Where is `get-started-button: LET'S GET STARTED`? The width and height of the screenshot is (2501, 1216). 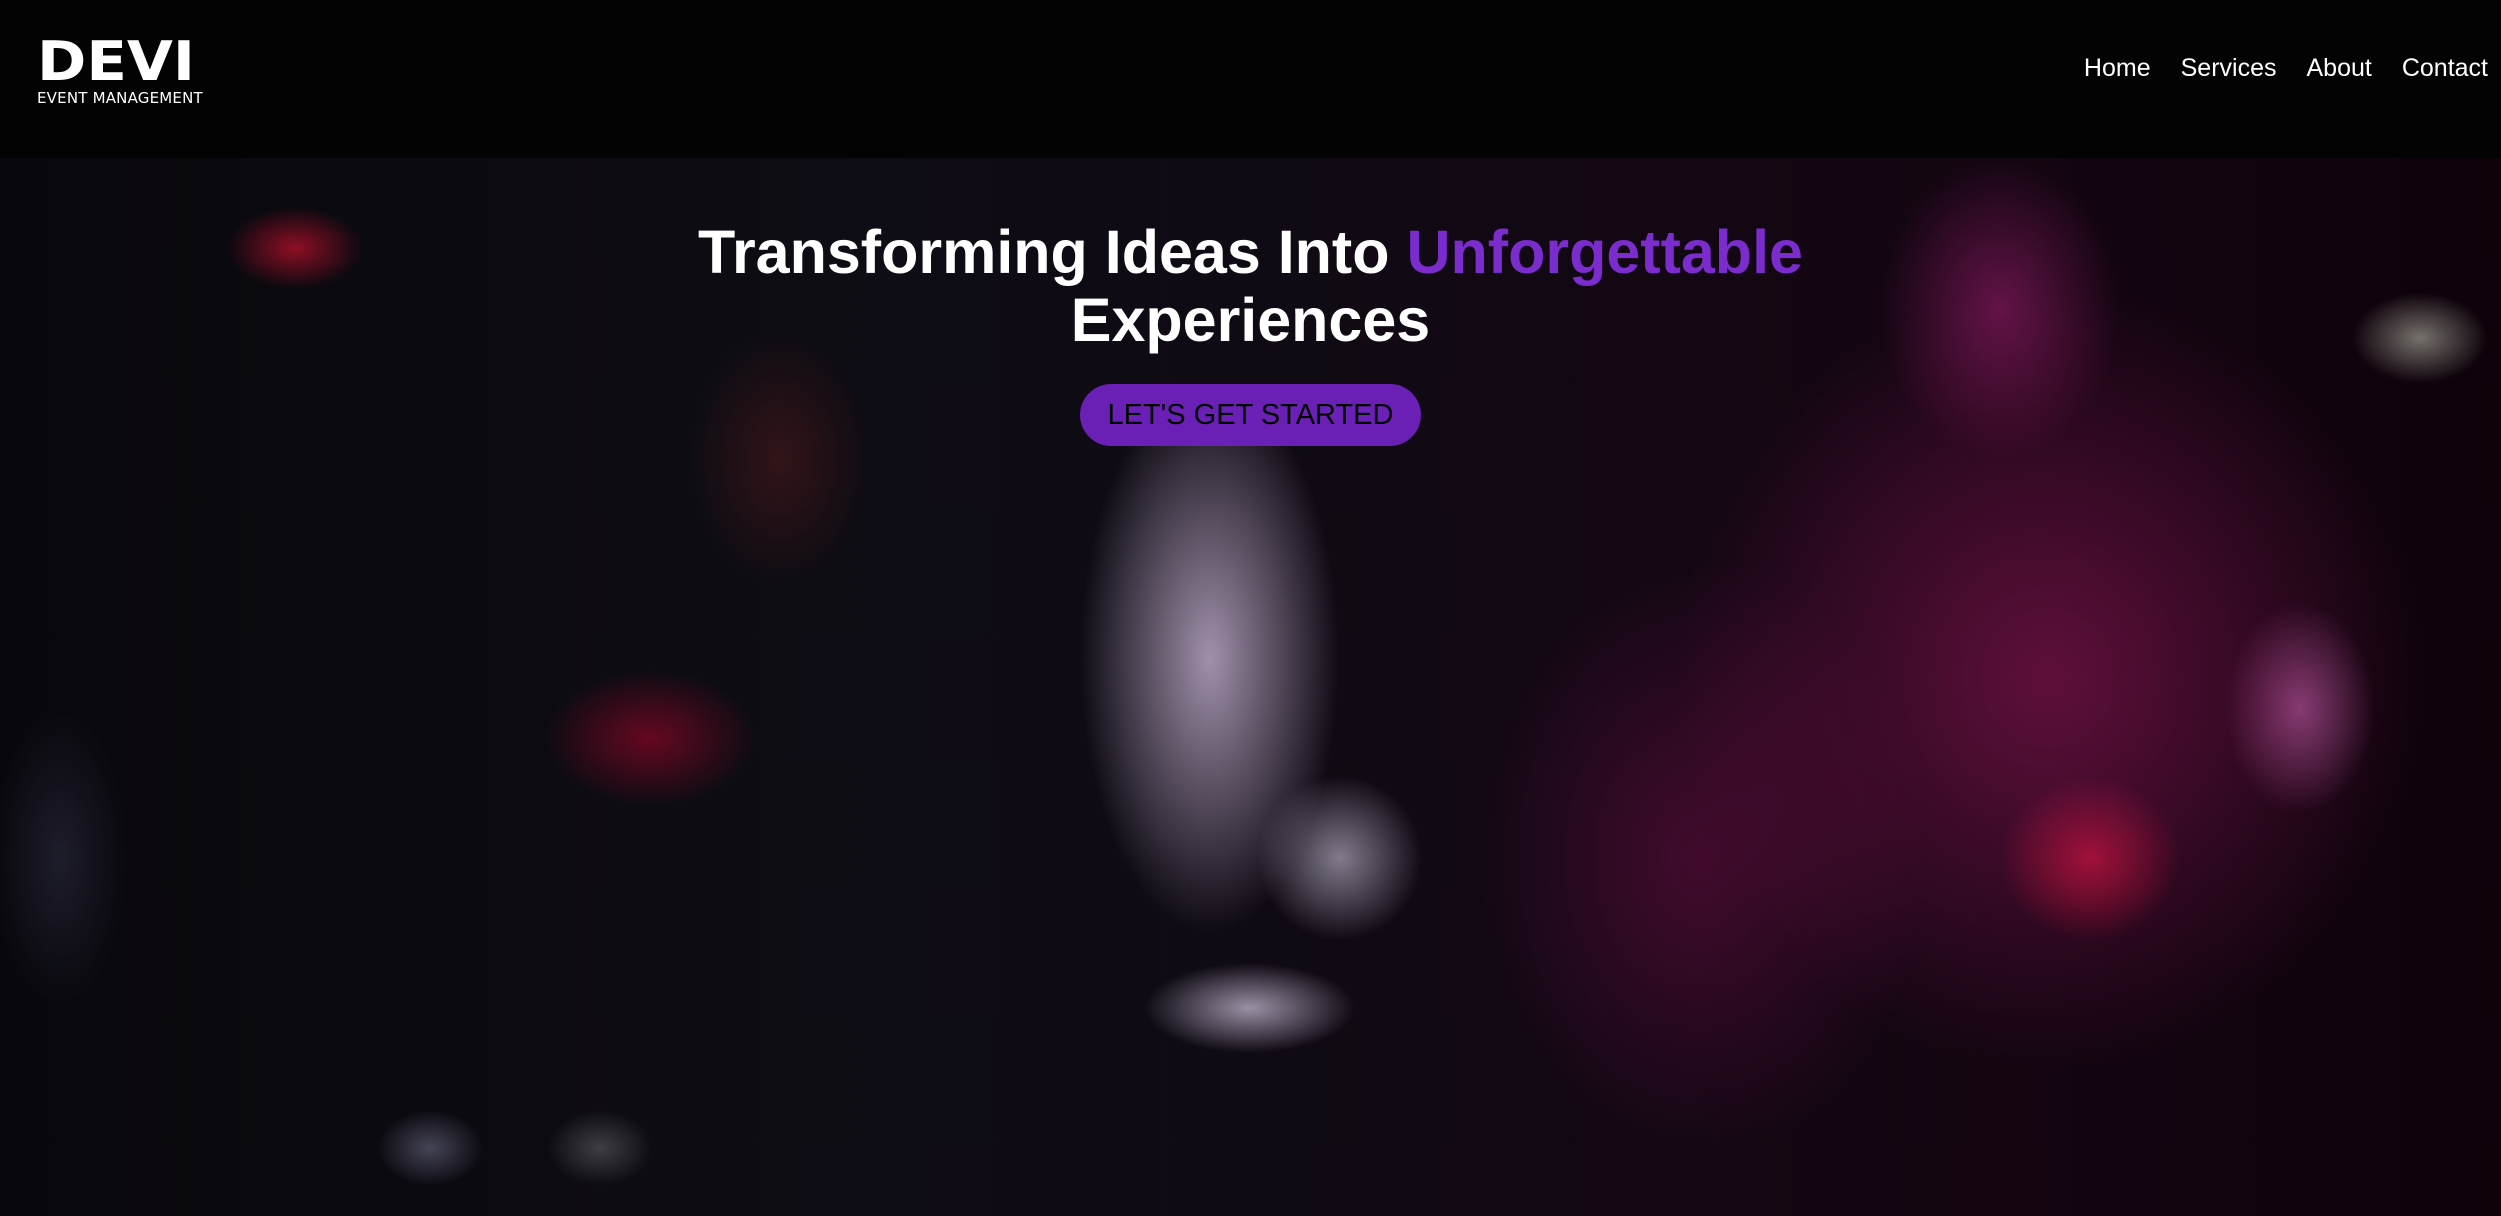
get-started-button: LET'S GET STARTED is located at coordinates (1250, 415).